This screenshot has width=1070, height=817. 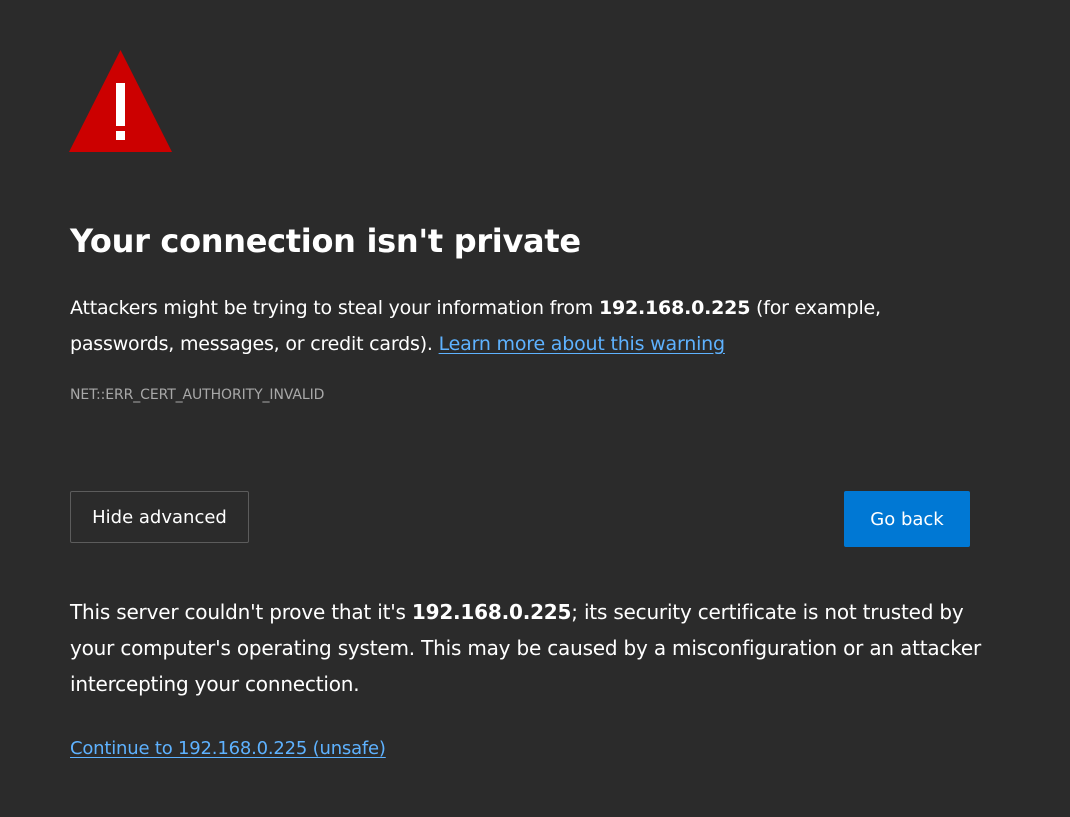 I want to click on advanced-host: 192.168.0.225, so click(x=491, y=612).